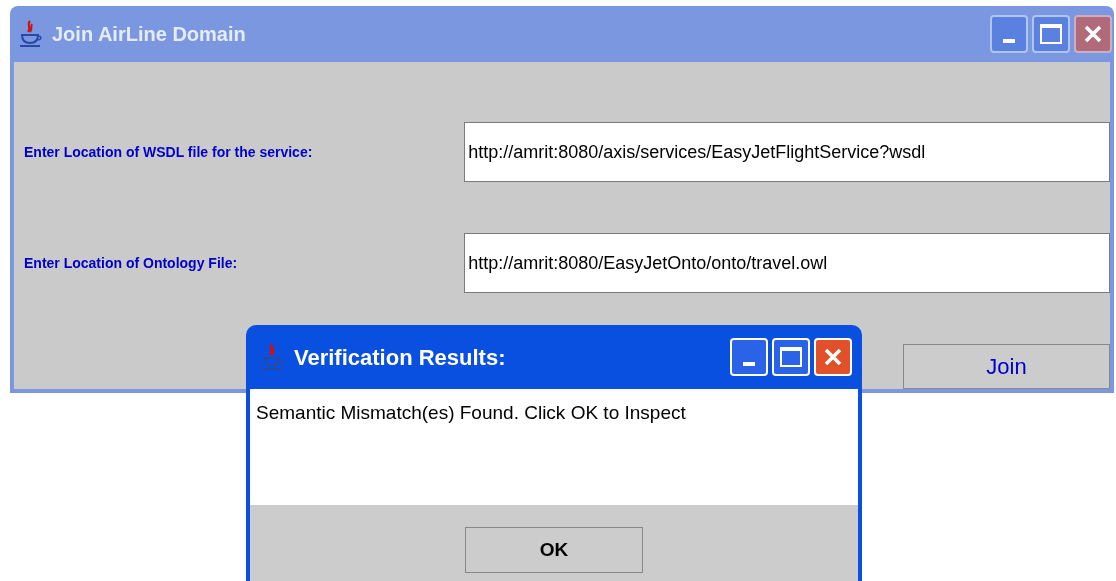 Image resolution: width=1116 pixels, height=581 pixels. I want to click on dialog-title: Verification Results:, so click(400, 357).